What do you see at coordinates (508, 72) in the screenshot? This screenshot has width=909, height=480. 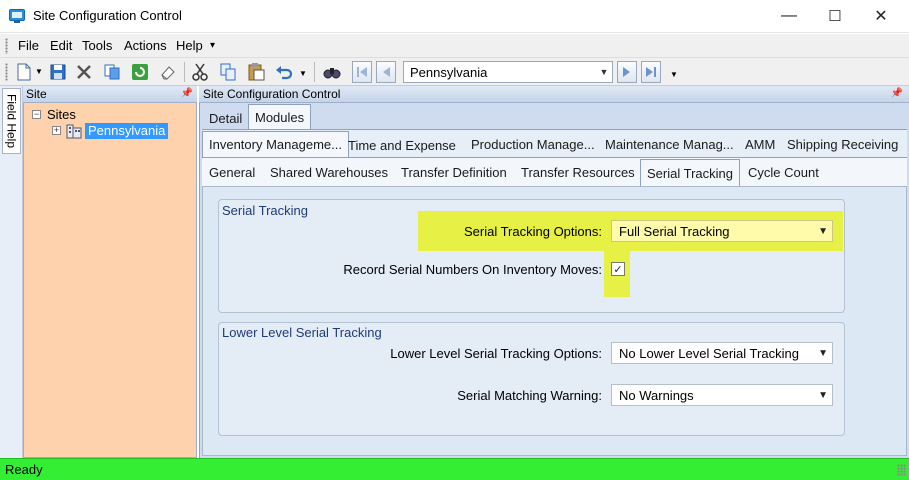 I see `site-selector-combo: Pennsylvania ▼` at bounding box center [508, 72].